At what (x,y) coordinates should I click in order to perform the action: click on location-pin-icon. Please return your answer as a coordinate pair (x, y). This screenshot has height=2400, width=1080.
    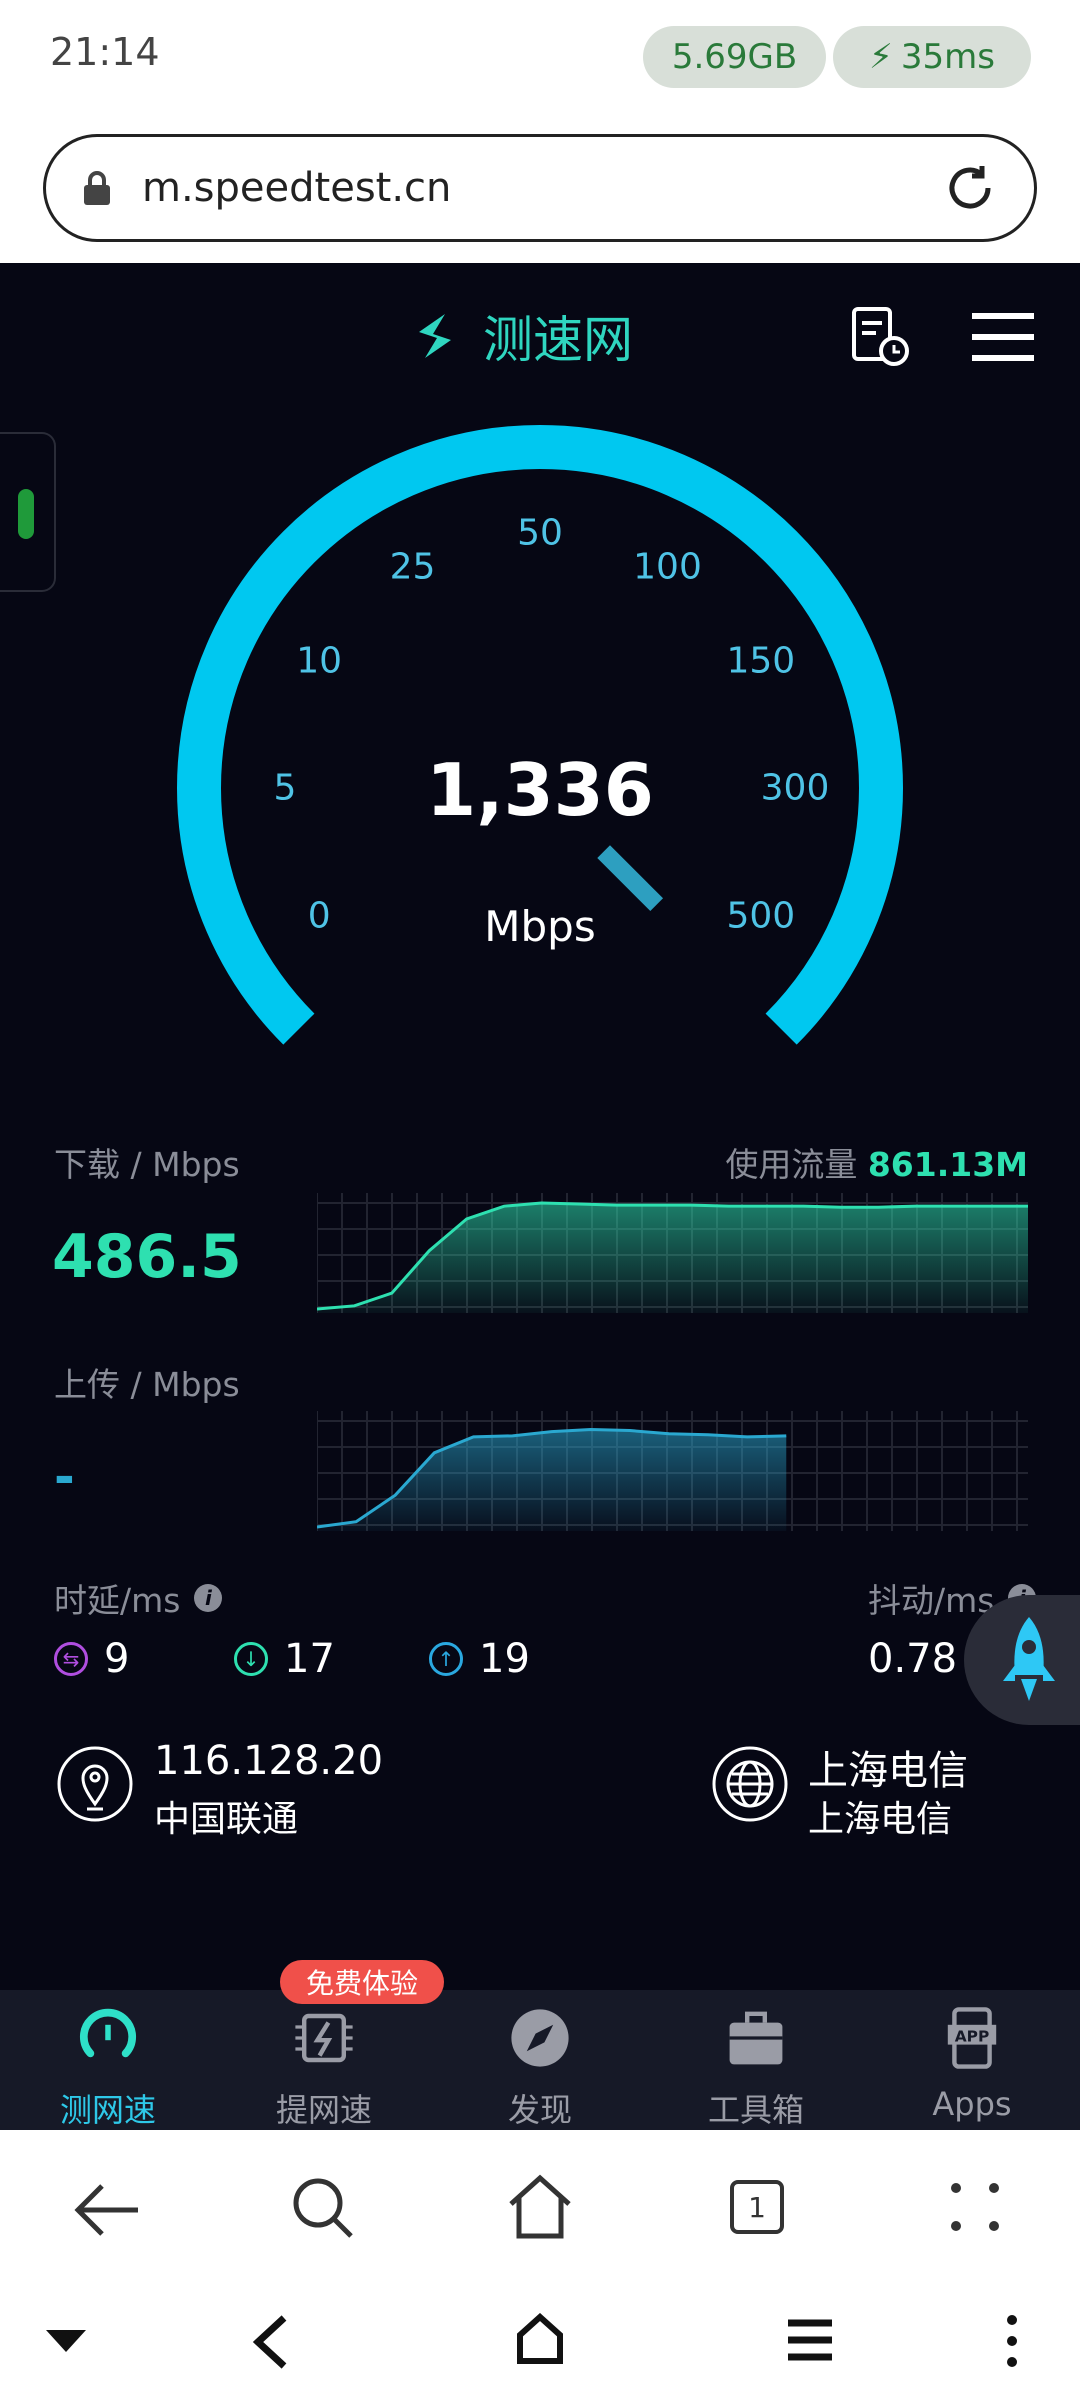
    Looking at the image, I should click on (95, 1784).